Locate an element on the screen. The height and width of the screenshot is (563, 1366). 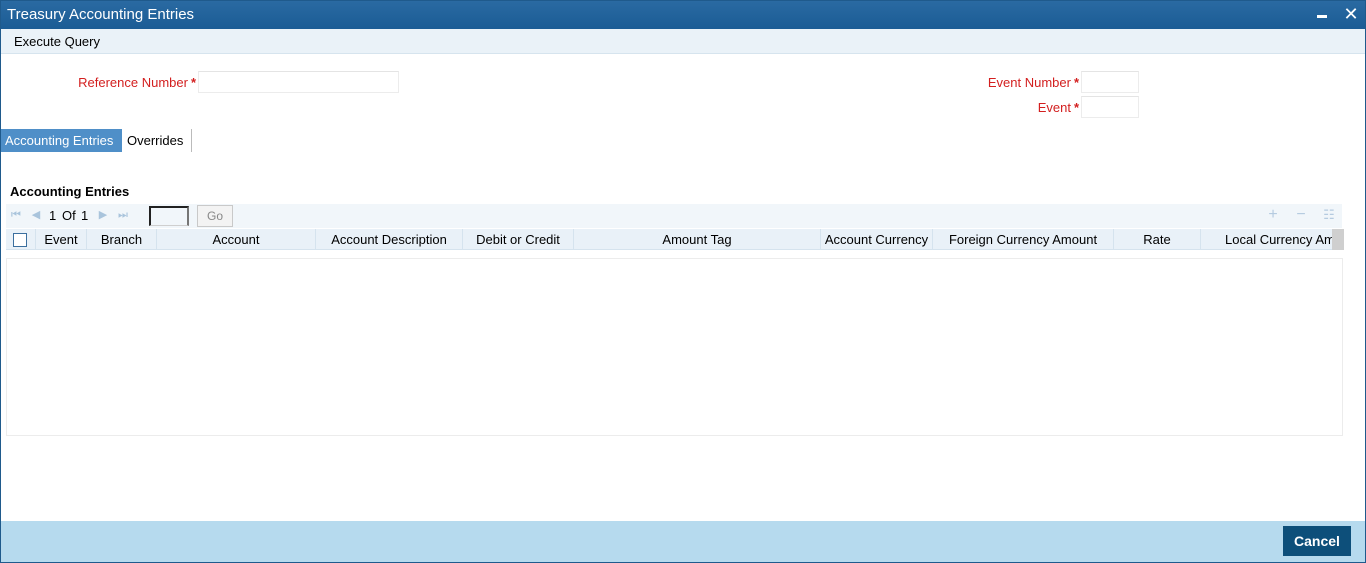
last-page-icon: ⏭ is located at coordinates (123, 215).